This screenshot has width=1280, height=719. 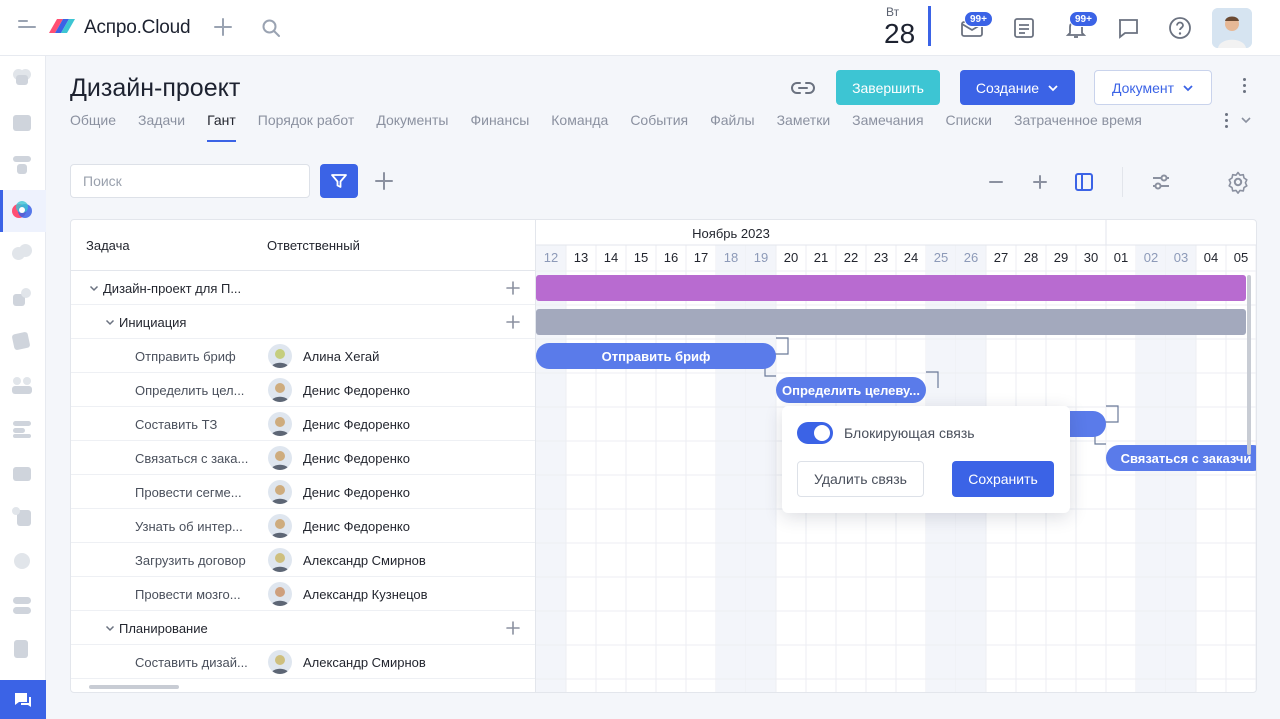 I want to click on tab-time-spent: Затраченное время, so click(x=1078, y=127).